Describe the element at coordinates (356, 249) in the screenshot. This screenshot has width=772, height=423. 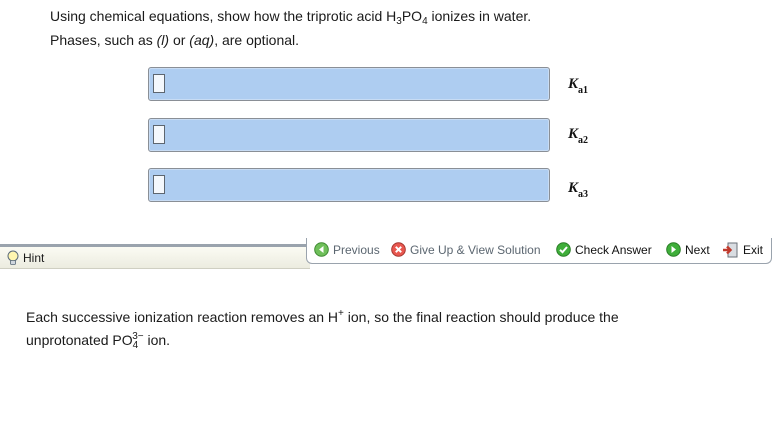
I see `previous-label: Previous` at that location.